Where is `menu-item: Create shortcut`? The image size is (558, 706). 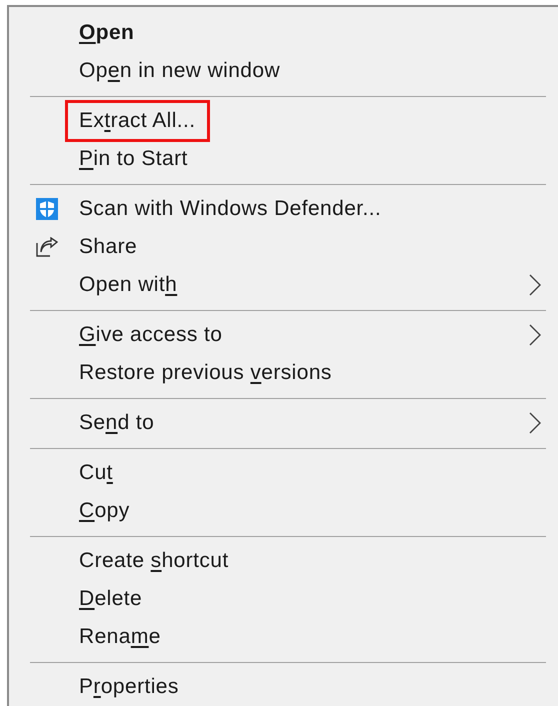 menu-item: Create shortcut is located at coordinates (283, 561).